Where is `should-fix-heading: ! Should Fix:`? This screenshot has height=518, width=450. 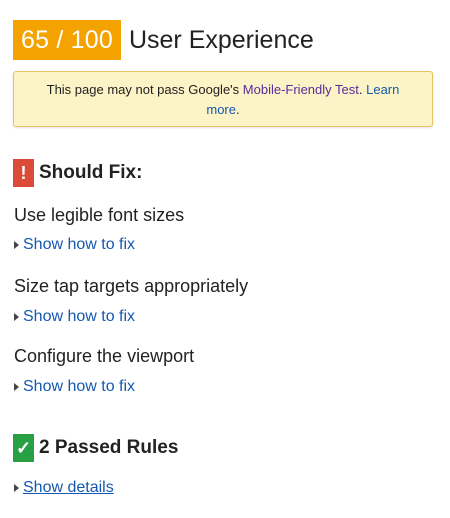 should-fix-heading: ! Should Fix: is located at coordinates (77, 173).